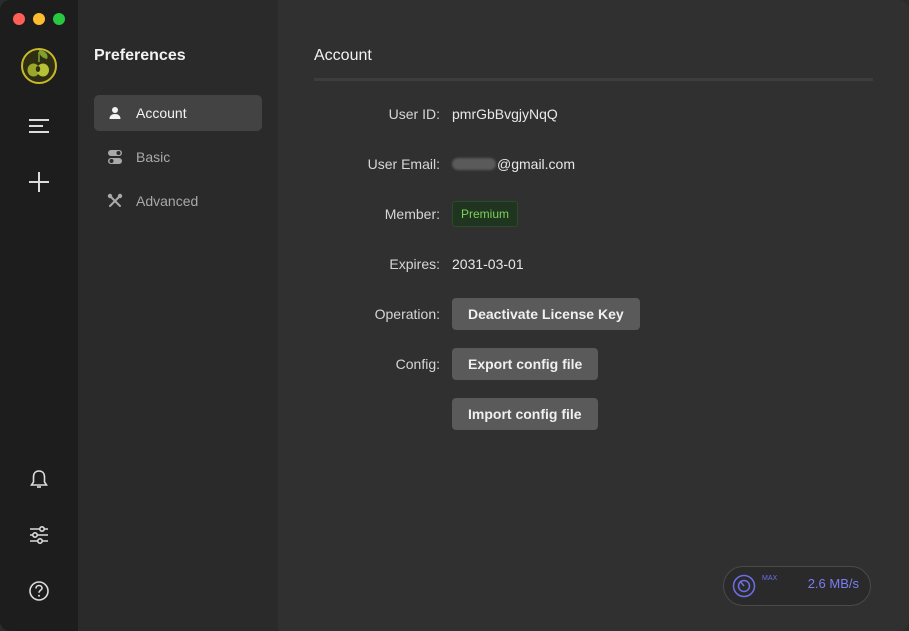 The height and width of the screenshot is (631, 909). Describe the element at coordinates (505, 114) in the screenshot. I see `user-id-value: pmrGbBvgjyNqQ` at that location.